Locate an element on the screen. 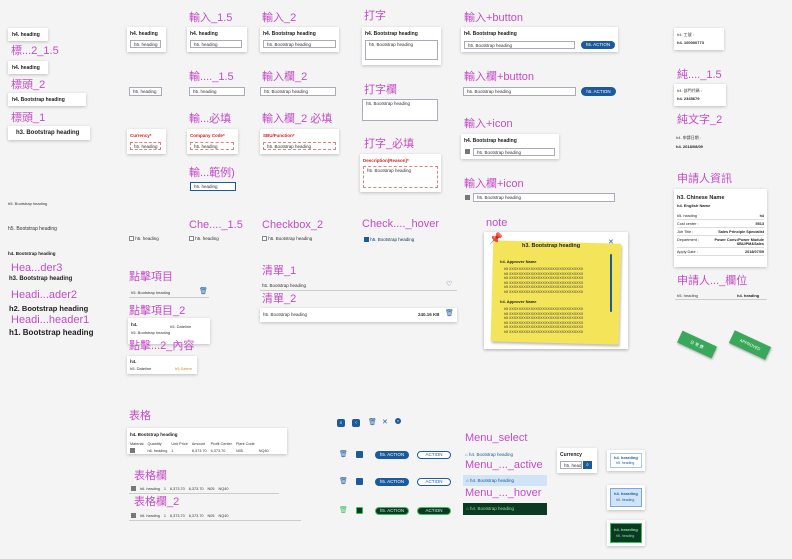  required-card-currency: Currency* h5. heading is located at coordinates (146, 141).